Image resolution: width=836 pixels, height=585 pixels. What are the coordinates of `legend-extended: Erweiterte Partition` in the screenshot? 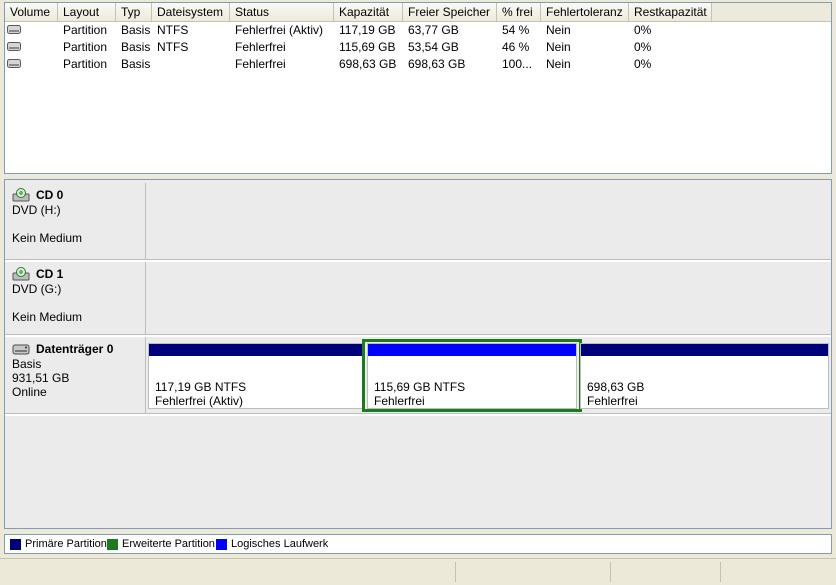 It's located at (161, 544).